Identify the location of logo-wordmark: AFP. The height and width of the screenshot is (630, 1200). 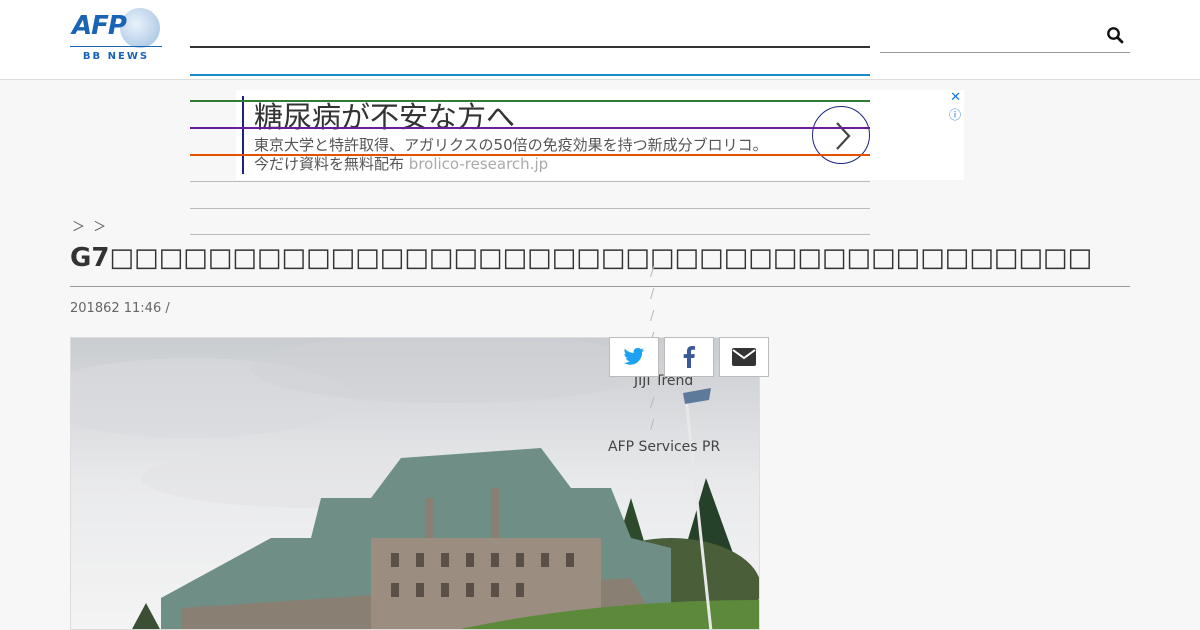
(99, 26).